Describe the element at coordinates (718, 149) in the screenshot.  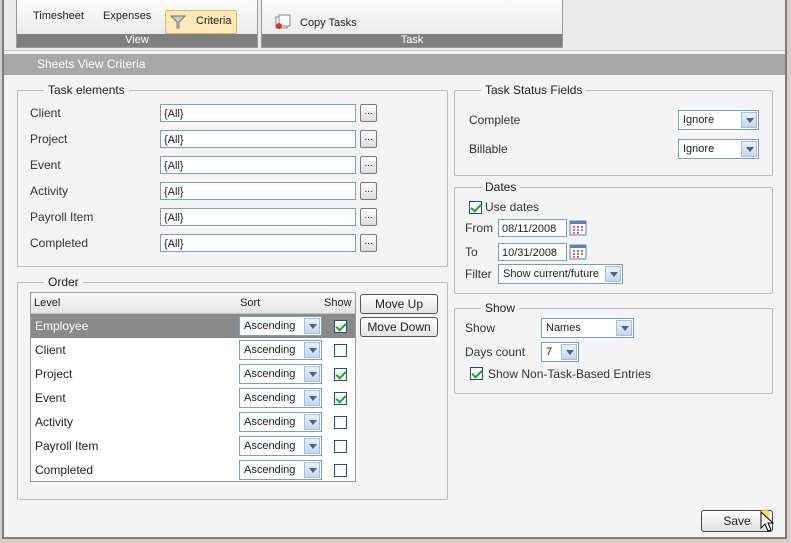
I see `billable-select: Ignore` at that location.